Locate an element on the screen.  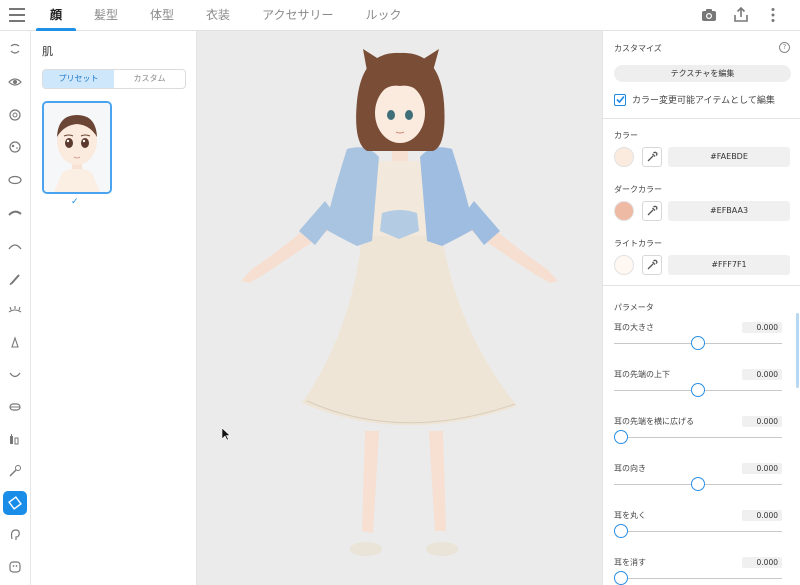
tab-body: 体型 is located at coordinates (162, 15).